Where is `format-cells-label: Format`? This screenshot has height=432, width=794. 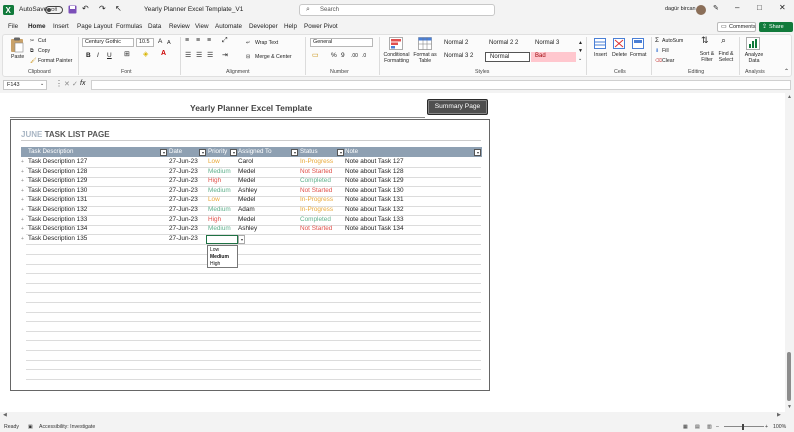 format-cells-label: Format is located at coordinates (638, 55).